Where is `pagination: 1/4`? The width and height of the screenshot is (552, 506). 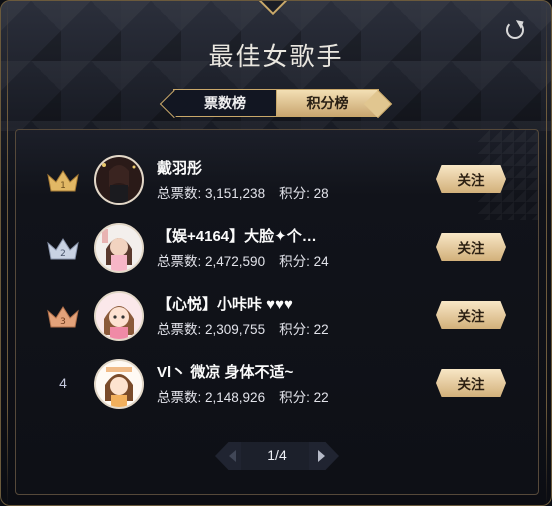 pagination: 1/4 is located at coordinates (277, 456).